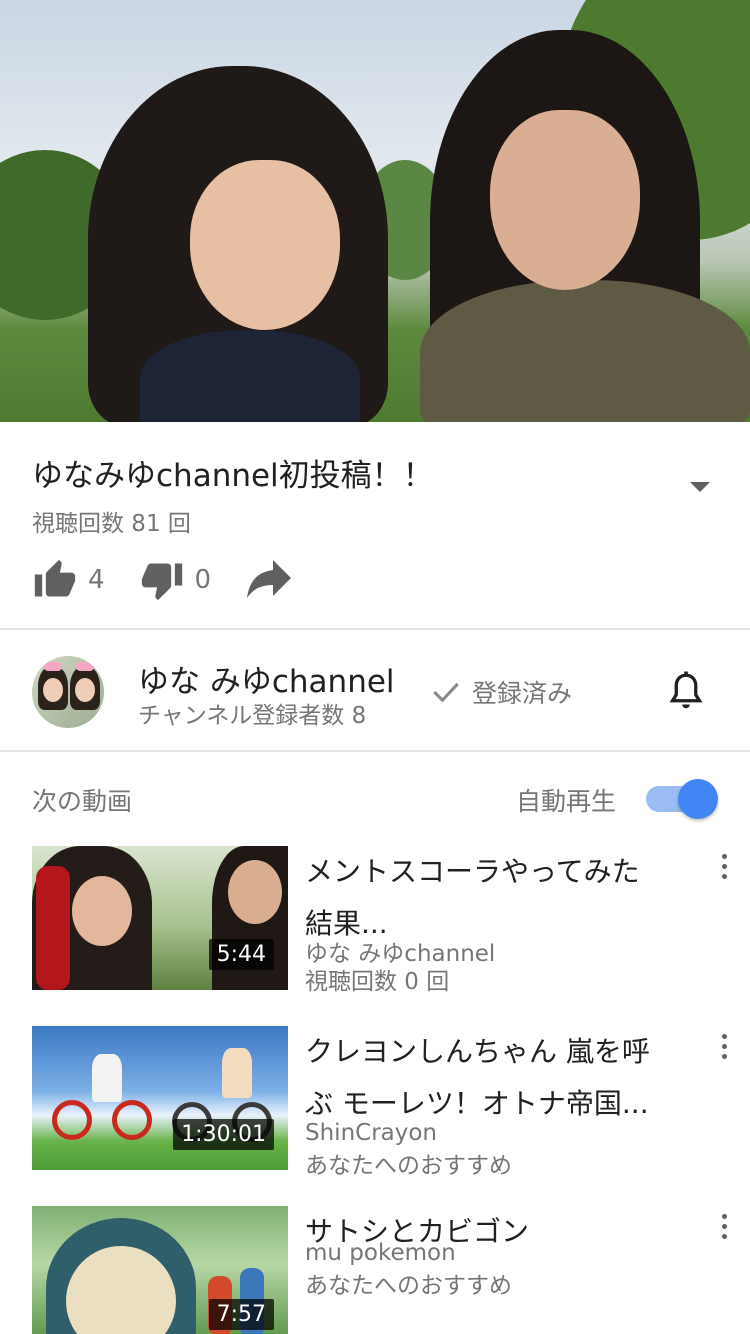 The width and height of the screenshot is (750, 1334). Describe the element at coordinates (160, 918) in the screenshot. I see `video-thumbnail: 5:44` at that location.